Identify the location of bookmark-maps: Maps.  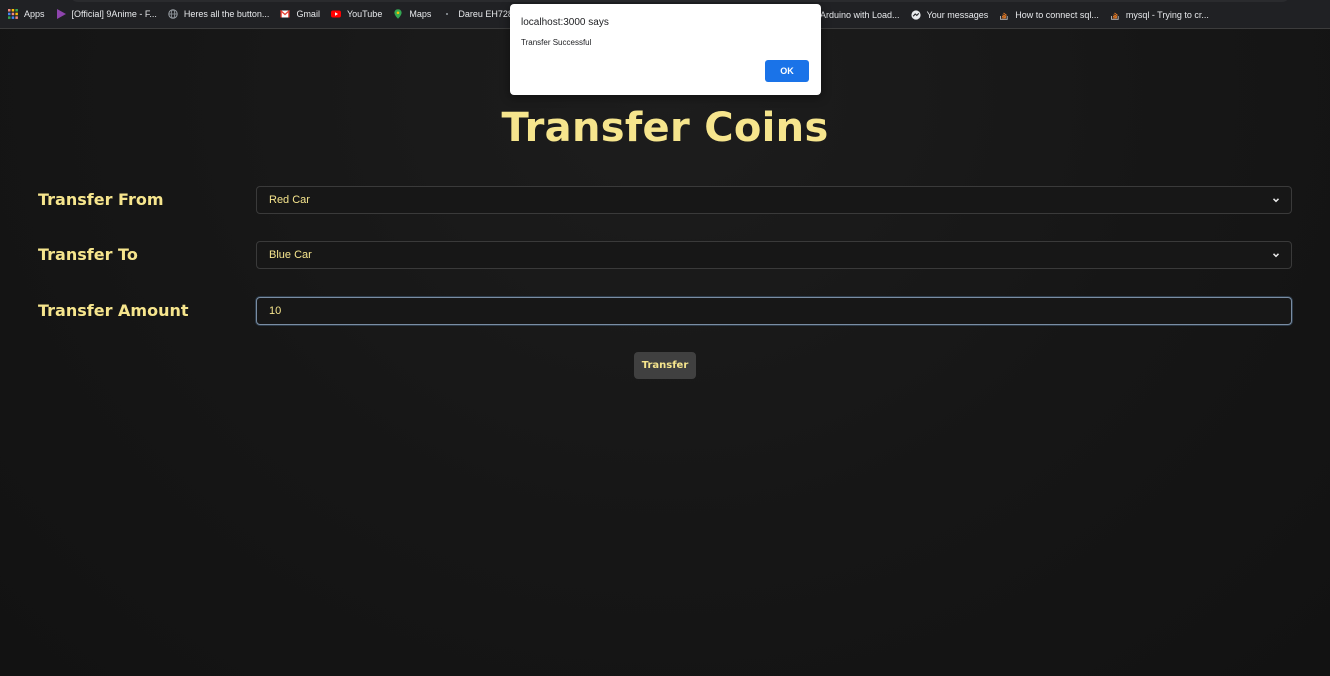
(412, 14).